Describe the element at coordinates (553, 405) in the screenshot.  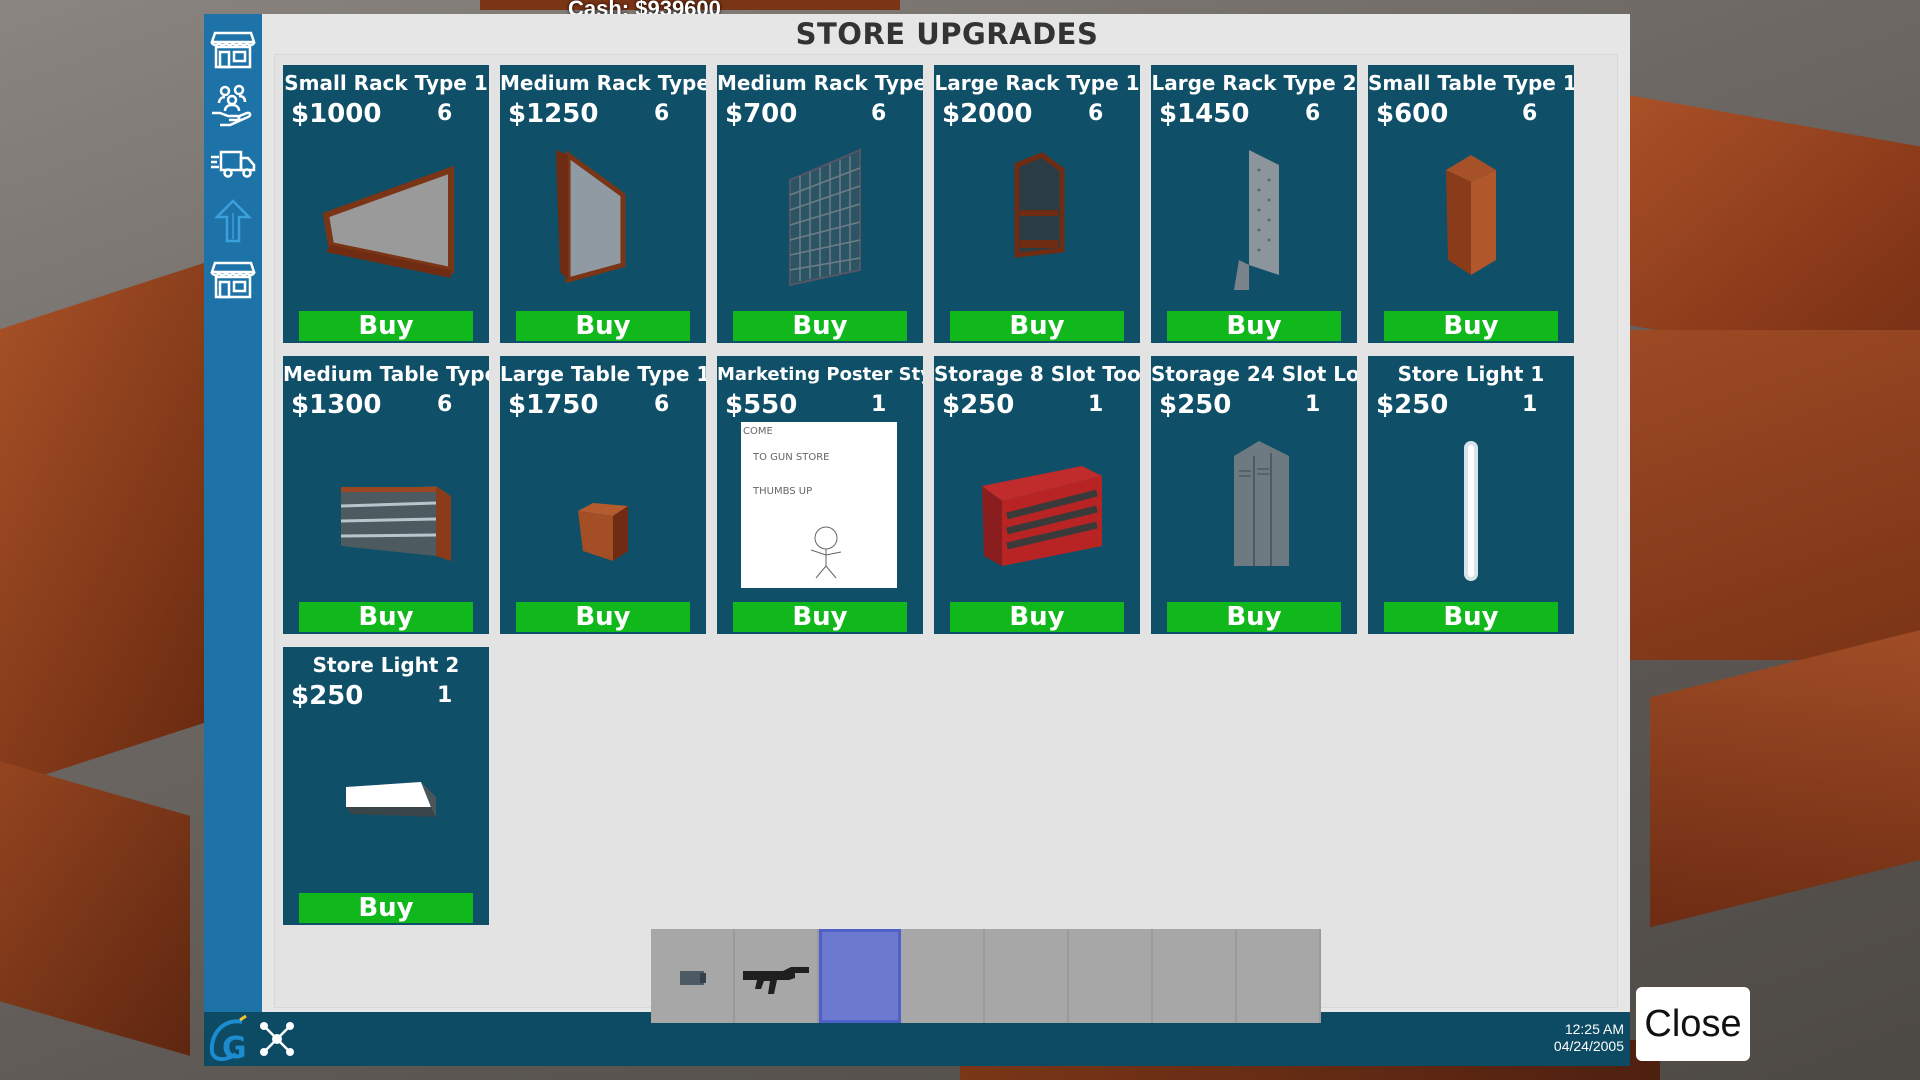
I see `item-price: $1750` at that location.